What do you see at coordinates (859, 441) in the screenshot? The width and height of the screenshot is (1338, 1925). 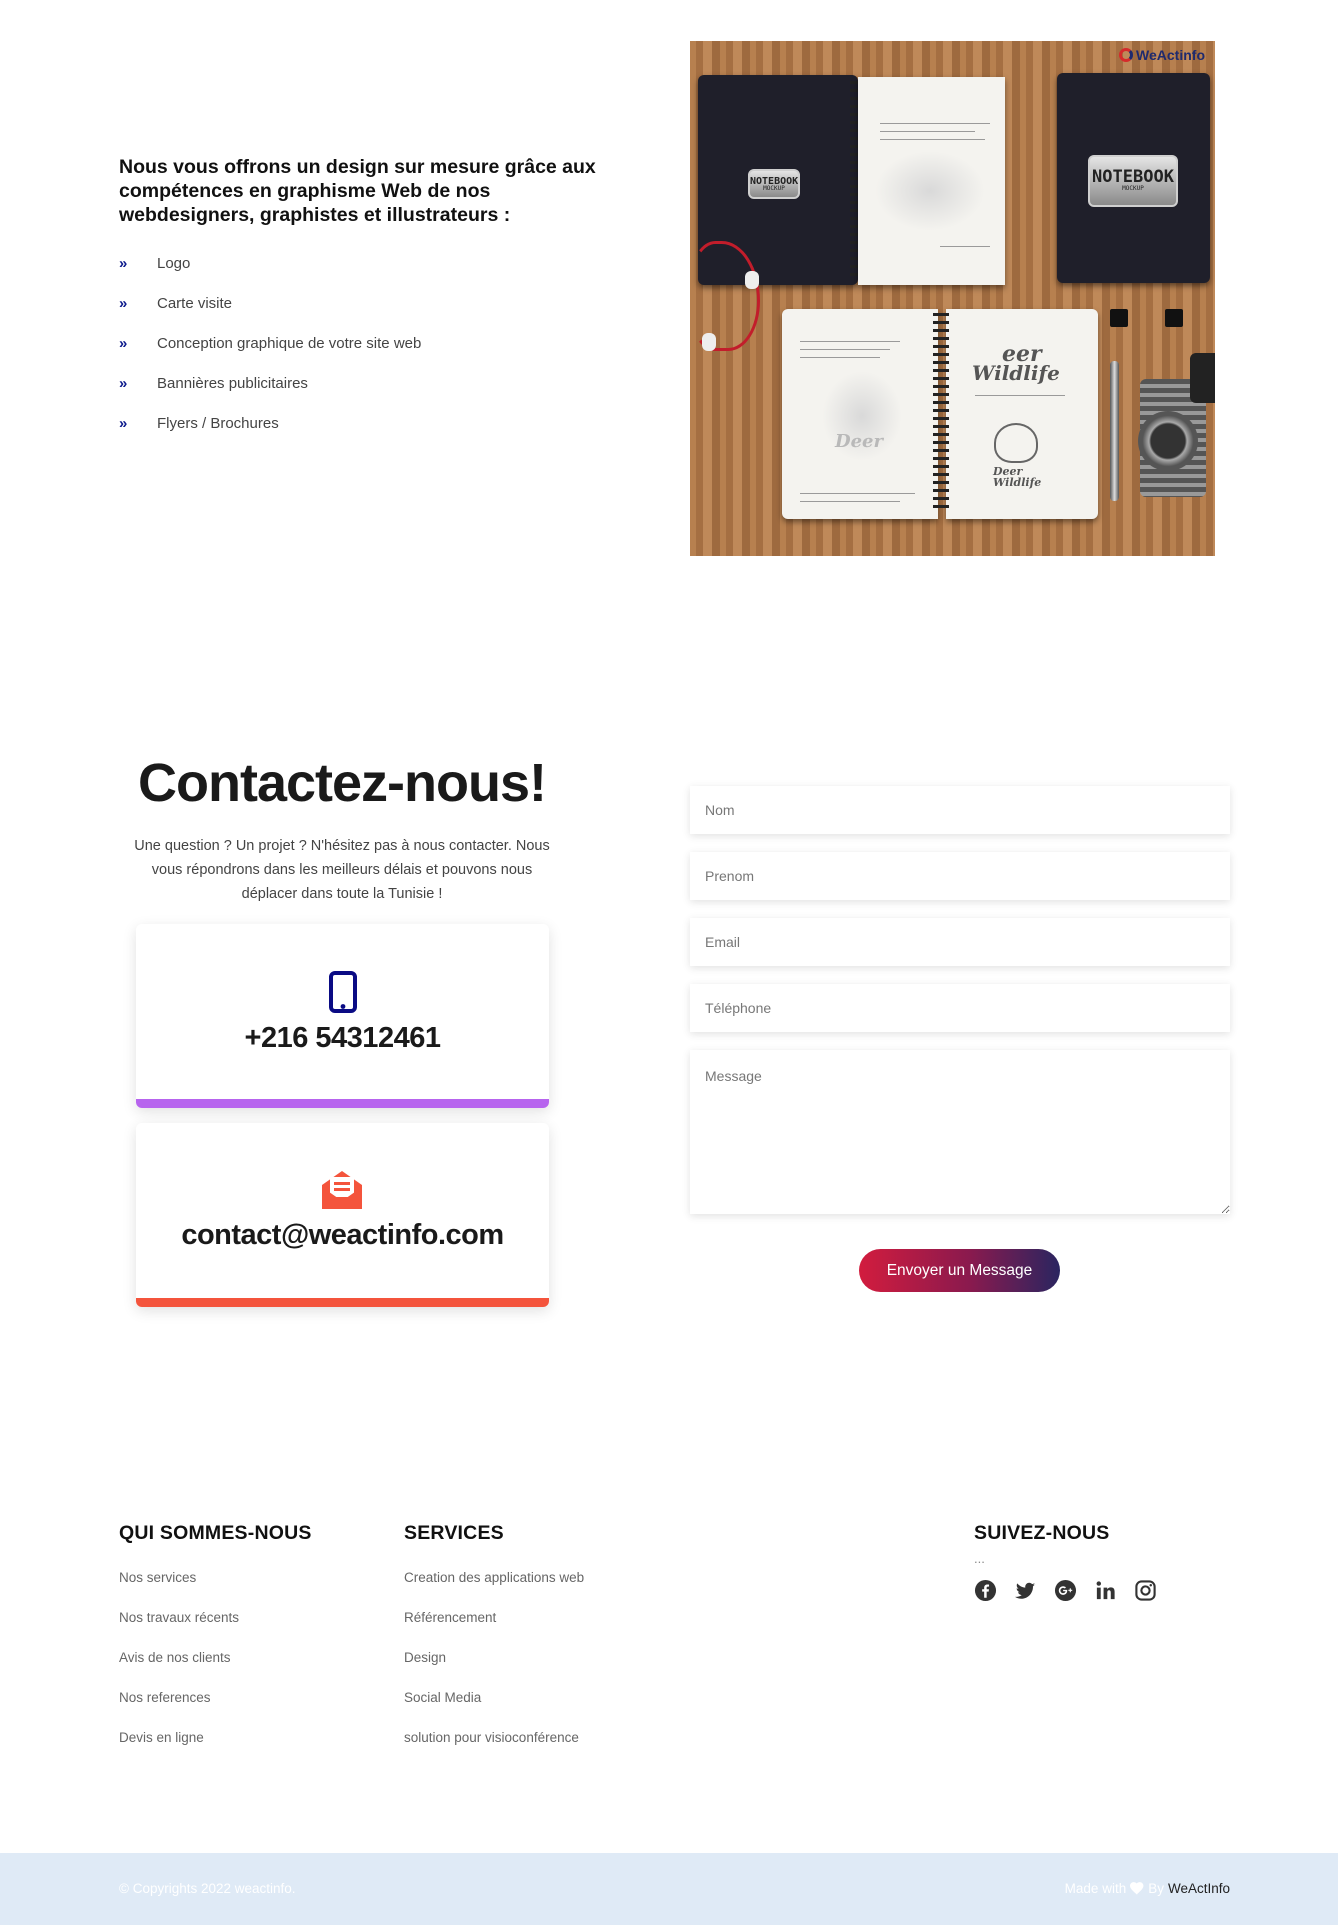 I see `deer-sketch-text: Deer` at bounding box center [859, 441].